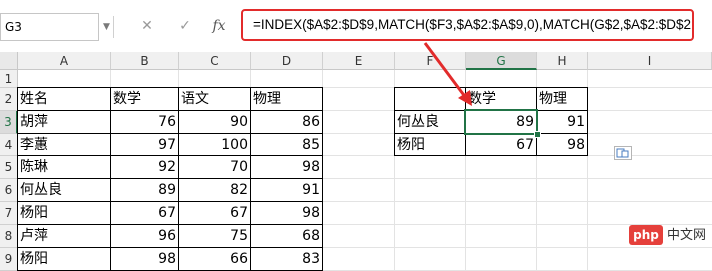 This screenshot has width=712, height=271. Describe the element at coordinates (646, 235) in the screenshot. I see `watermark-badge: php` at that location.